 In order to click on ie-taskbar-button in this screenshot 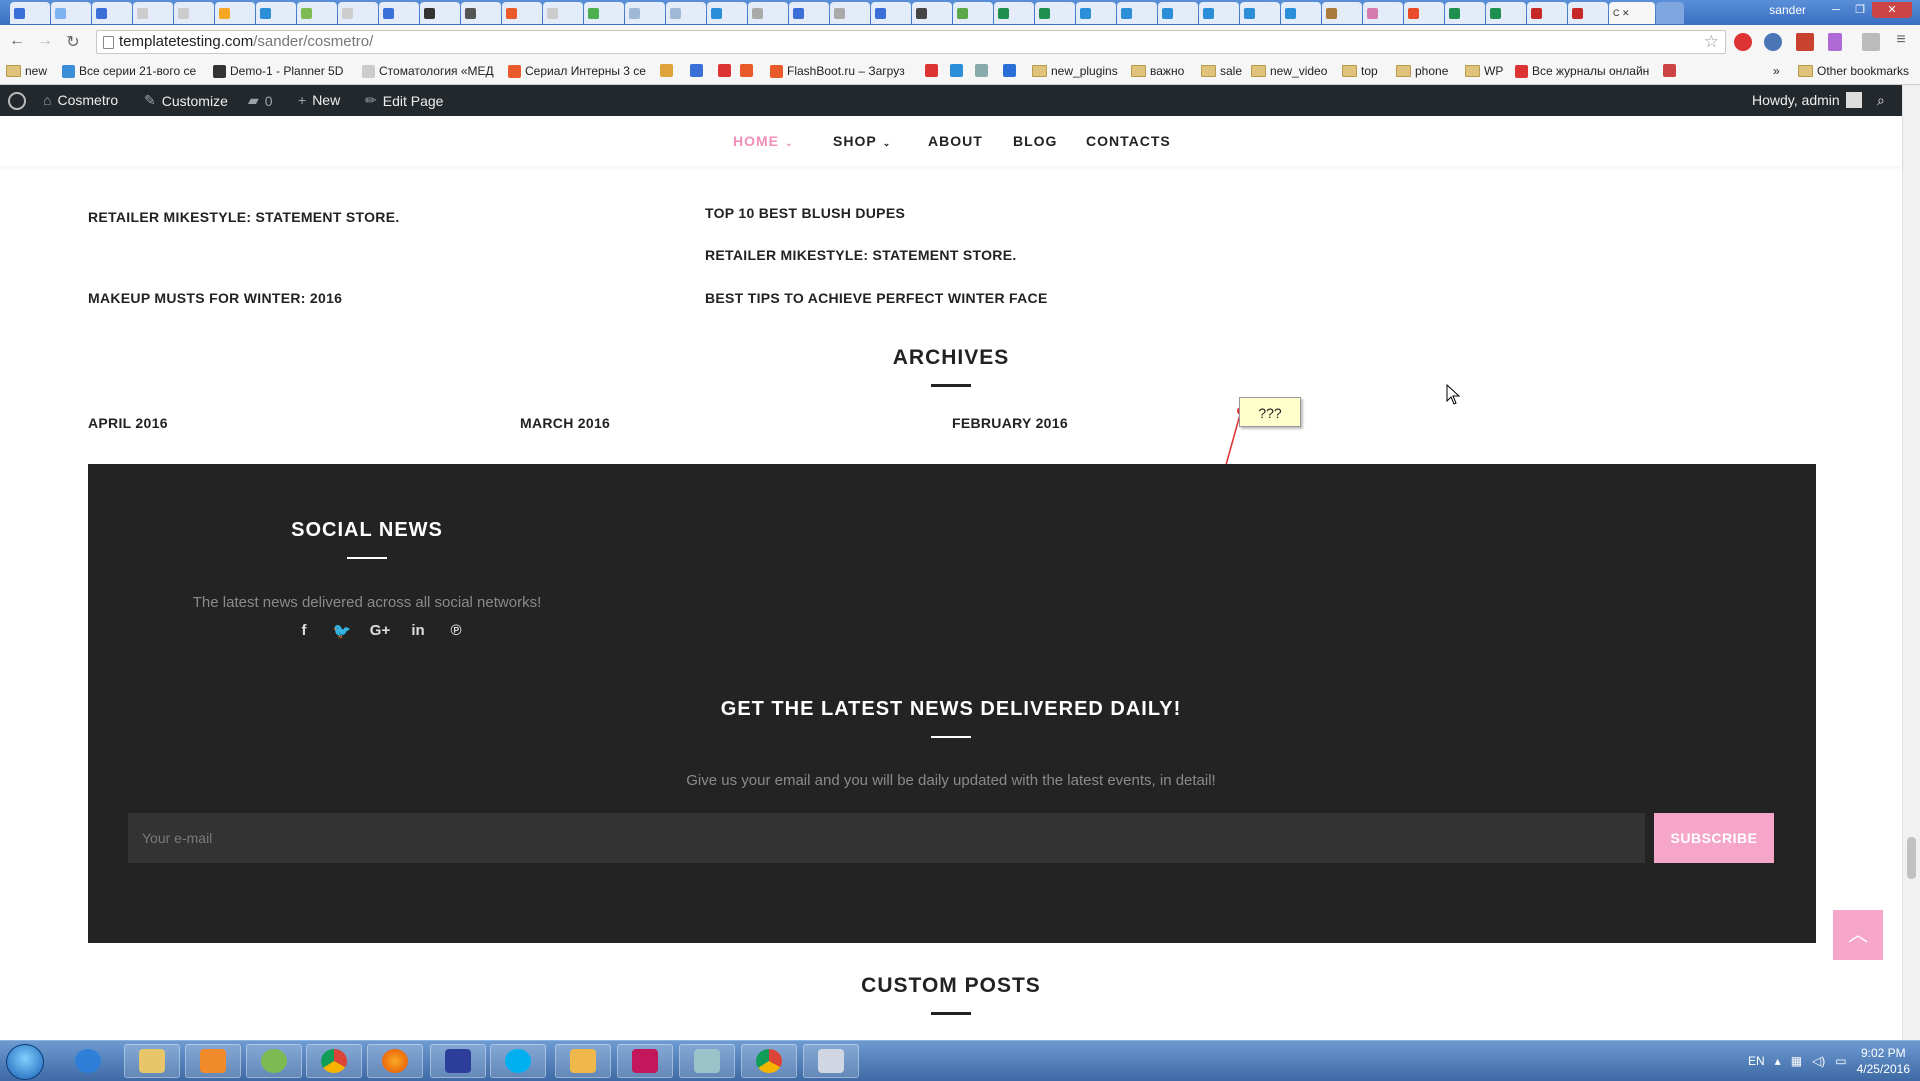, I will do `click(88, 1061)`.